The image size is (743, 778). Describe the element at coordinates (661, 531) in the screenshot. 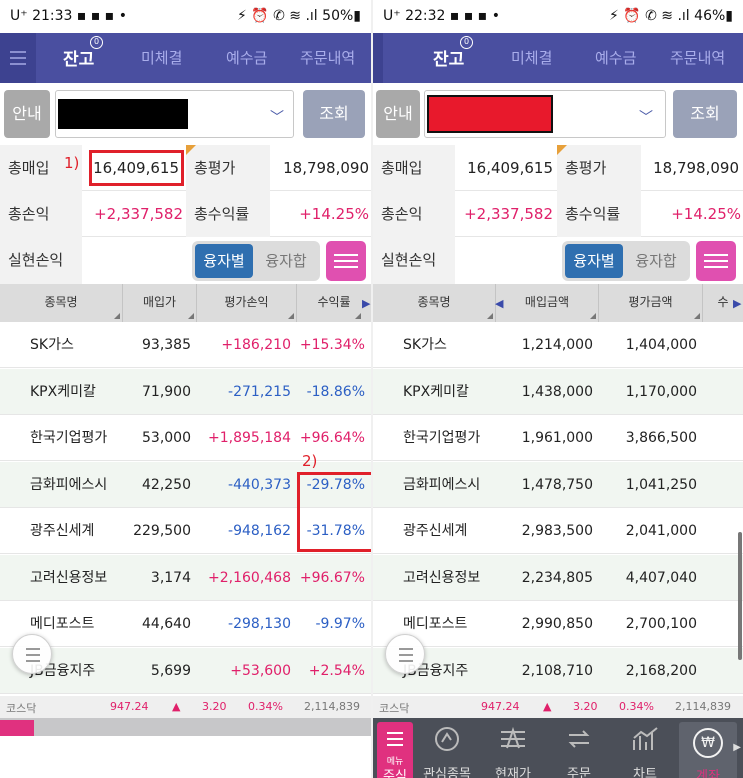

I see `cell-eval-amount: 2,041,000` at that location.